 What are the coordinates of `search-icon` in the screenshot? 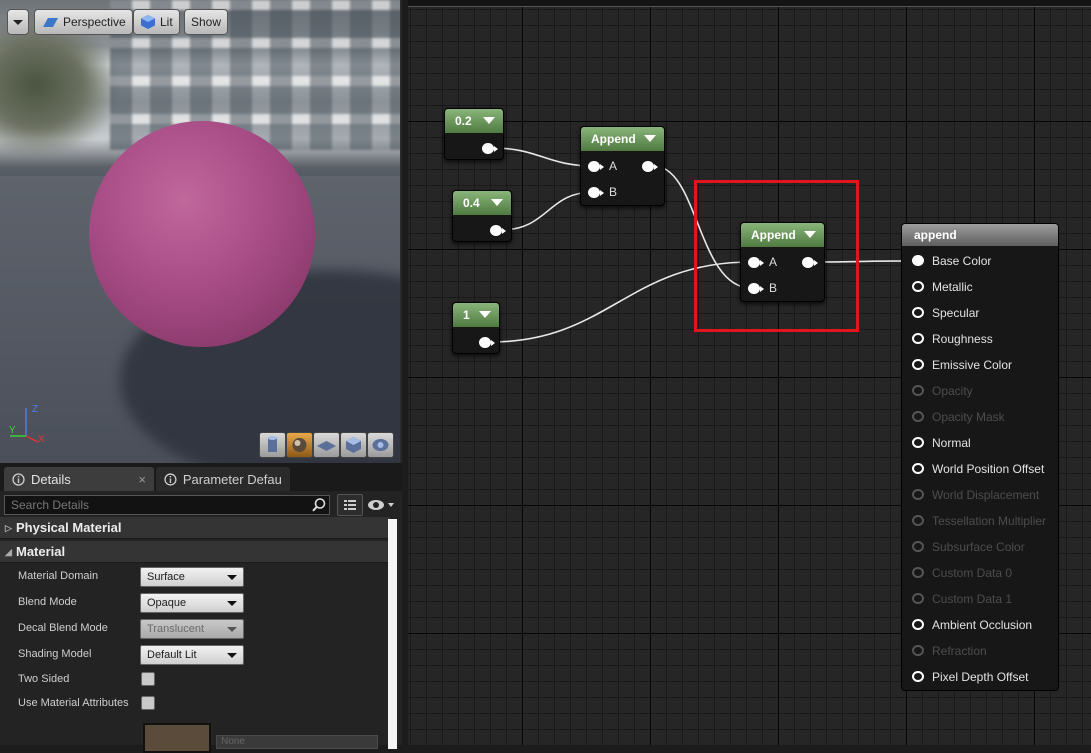 It's located at (319, 505).